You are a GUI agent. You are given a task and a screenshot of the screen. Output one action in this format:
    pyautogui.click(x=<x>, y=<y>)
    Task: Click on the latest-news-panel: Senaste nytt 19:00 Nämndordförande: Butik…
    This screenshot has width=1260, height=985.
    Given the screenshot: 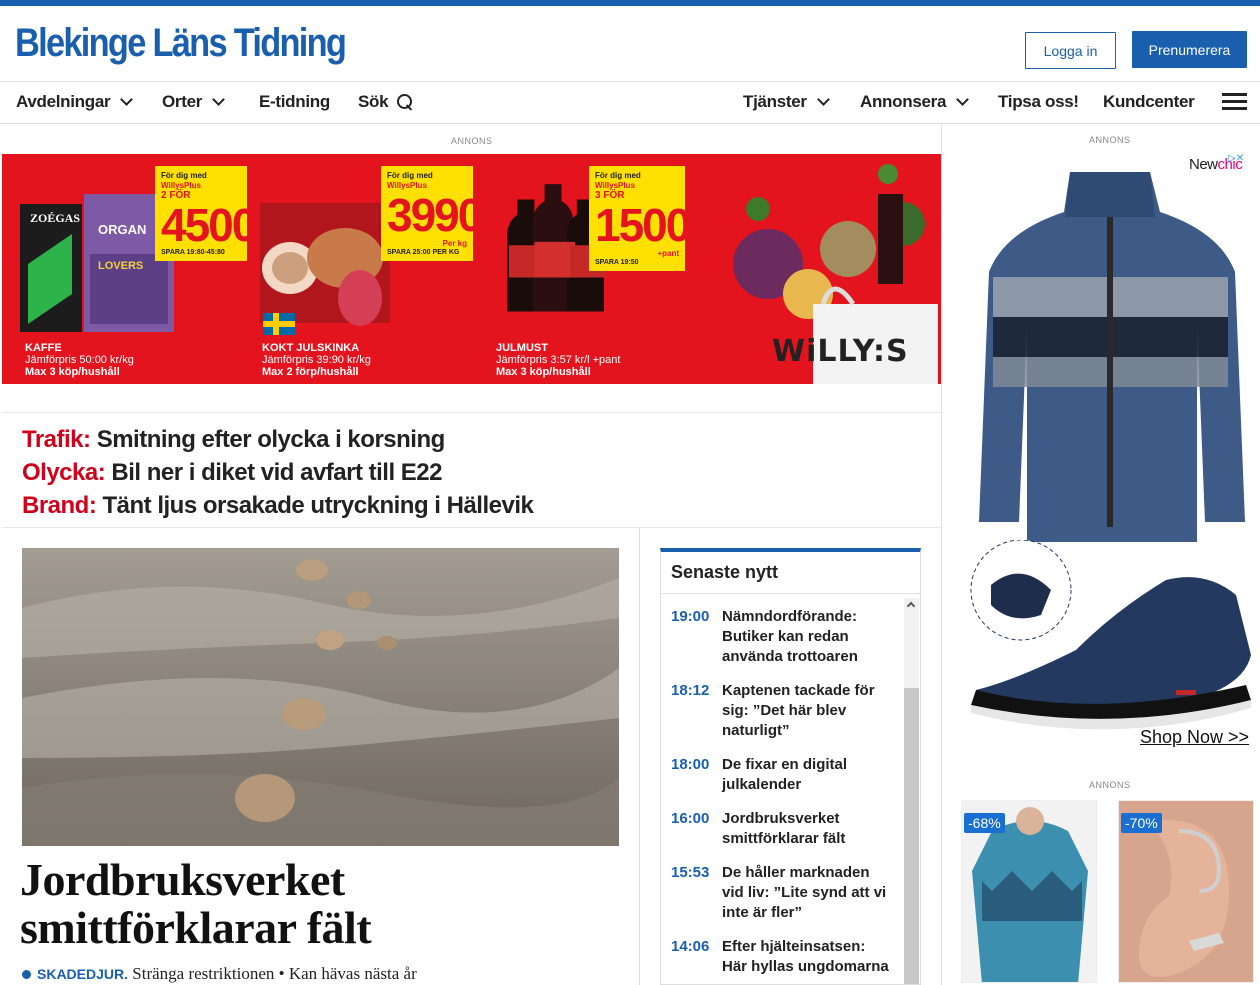 What is the action you would take?
    pyautogui.click(x=790, y=766)
    